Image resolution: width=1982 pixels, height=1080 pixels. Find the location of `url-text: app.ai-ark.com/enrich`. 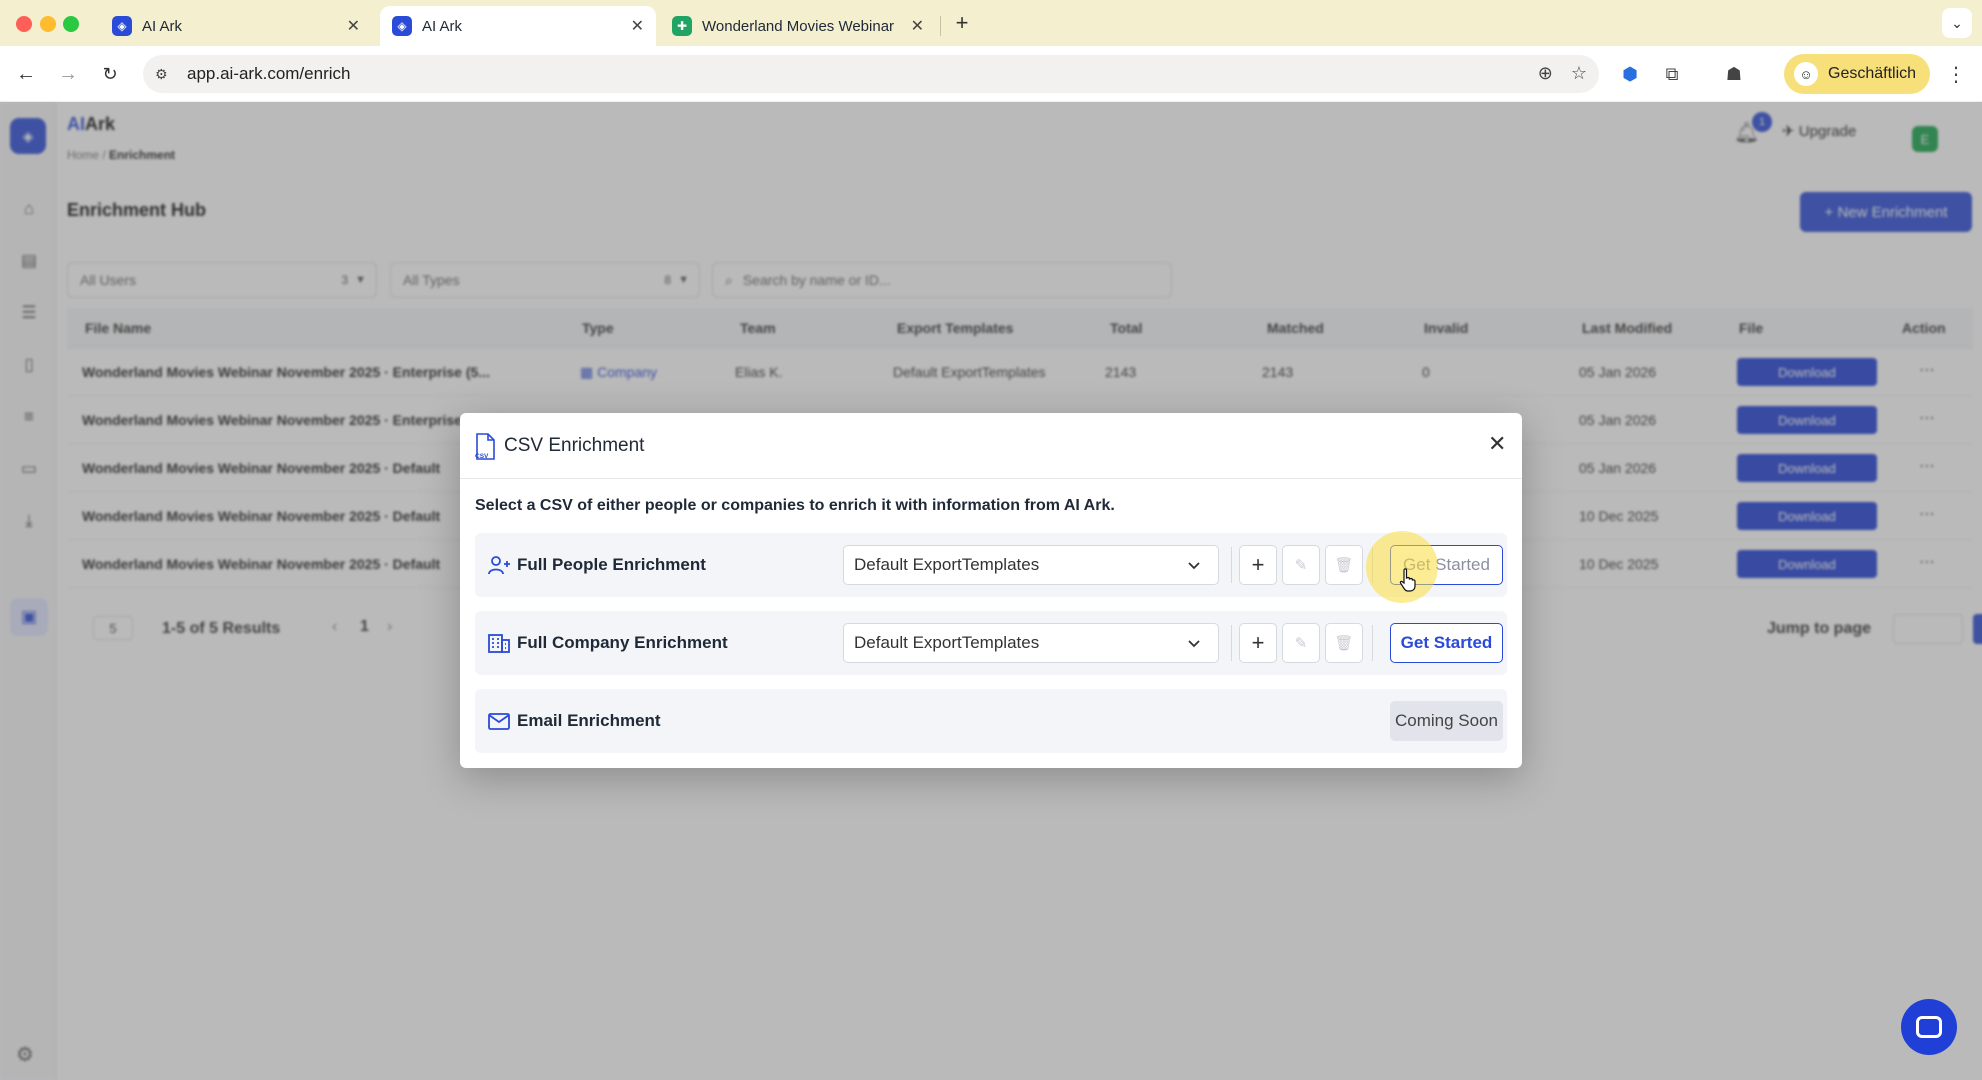

url-text: app.ai-ark.com/enrich is located at coordinates (268, 74).